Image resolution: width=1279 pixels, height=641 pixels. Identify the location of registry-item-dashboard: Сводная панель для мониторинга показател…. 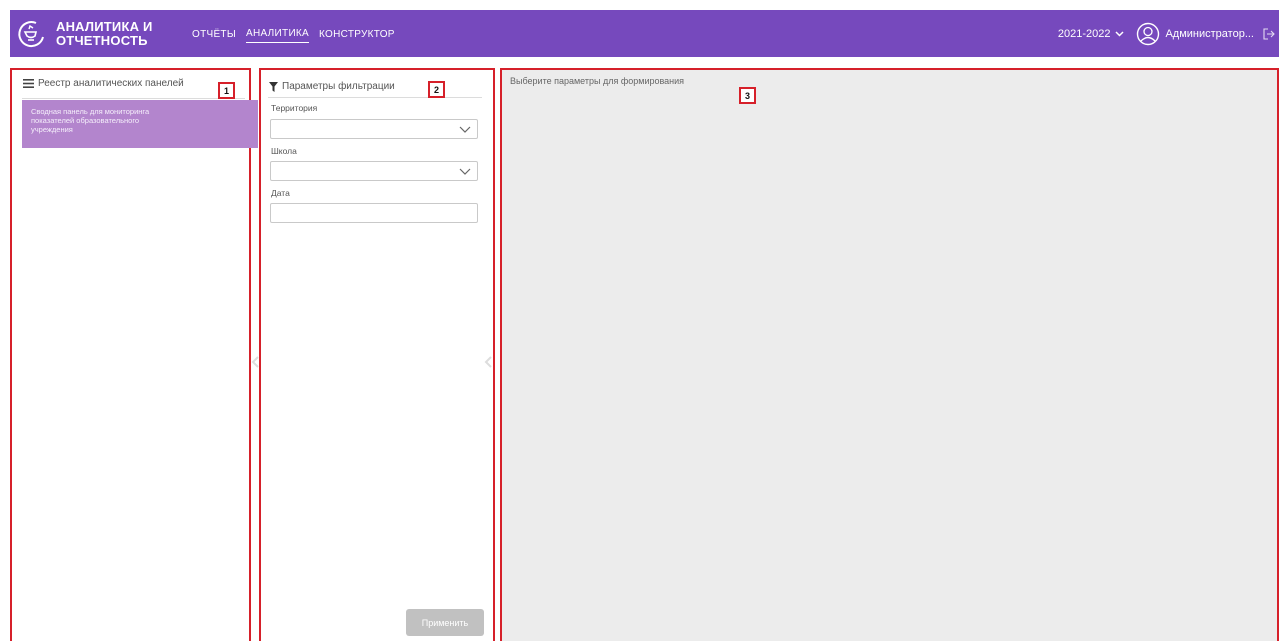
(140, 124).